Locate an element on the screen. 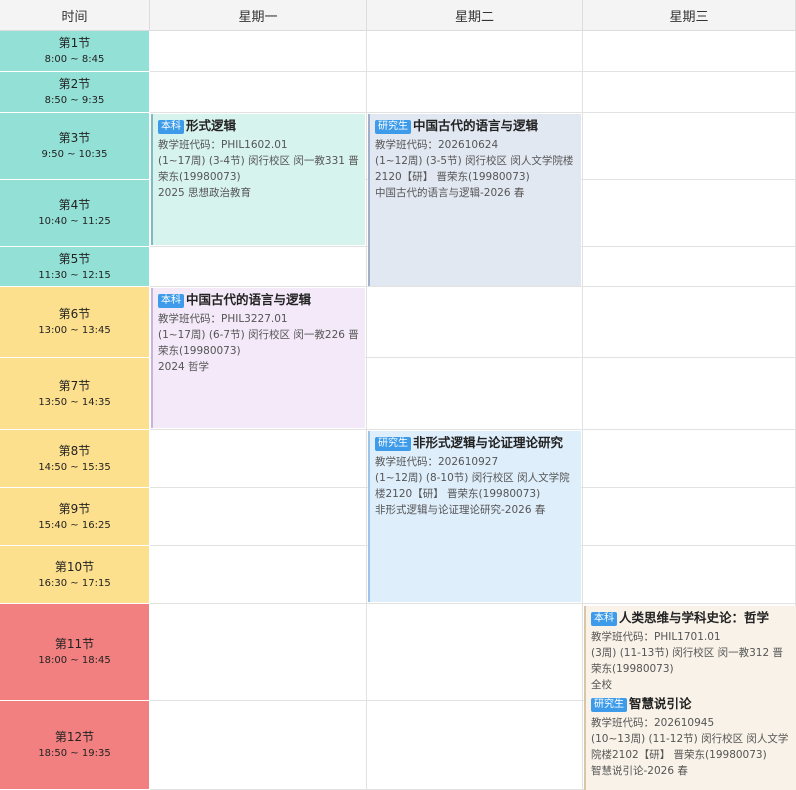  course-extra: 非形式逻辑与论证理论研究-2026 春 is located at coordinates (460, 510).